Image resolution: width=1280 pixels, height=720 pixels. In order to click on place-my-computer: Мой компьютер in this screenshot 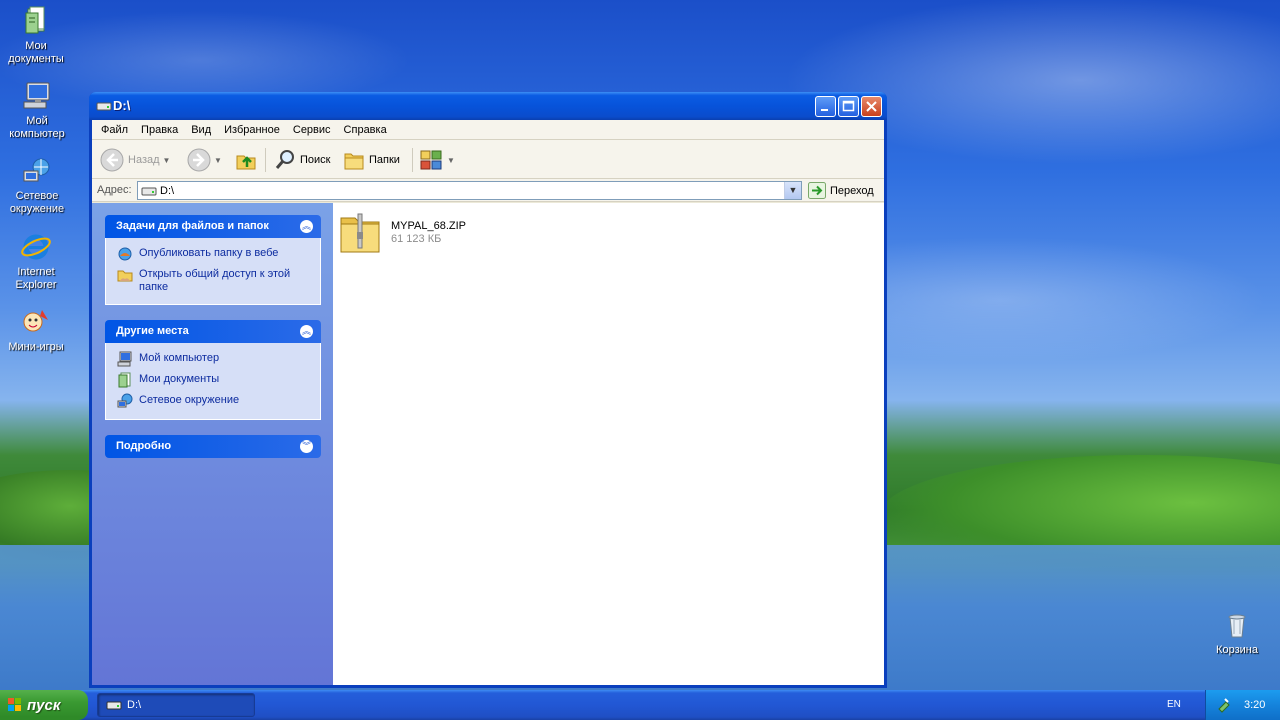, I will do `click(214, 359)`.